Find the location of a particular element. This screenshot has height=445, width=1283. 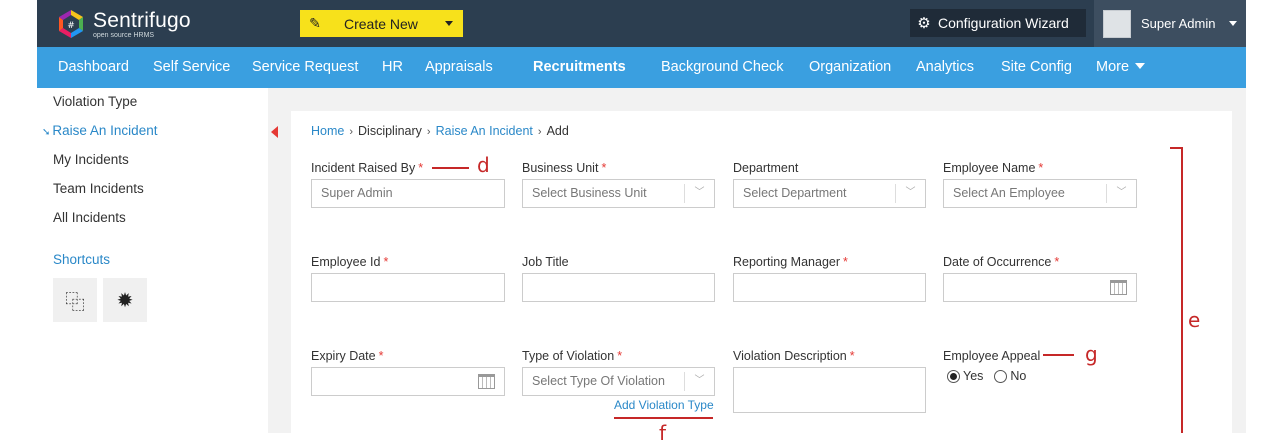

business-unit-label-text: Business Unit is located at coordinates (560, 168).